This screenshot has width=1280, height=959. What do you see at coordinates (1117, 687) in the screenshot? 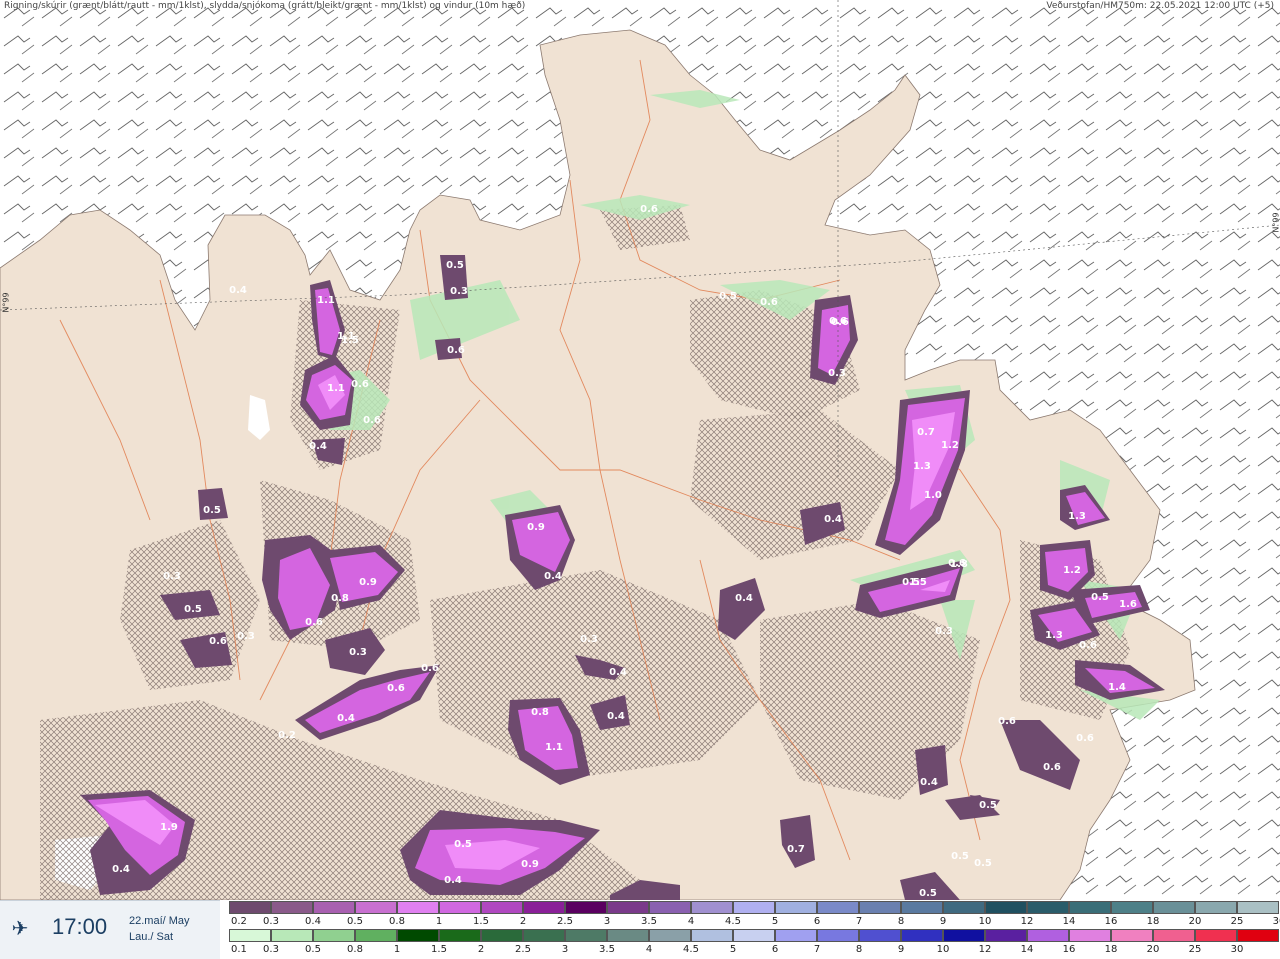
I see `precip-value-label: 1.4` at bounding box center [1117, 687].